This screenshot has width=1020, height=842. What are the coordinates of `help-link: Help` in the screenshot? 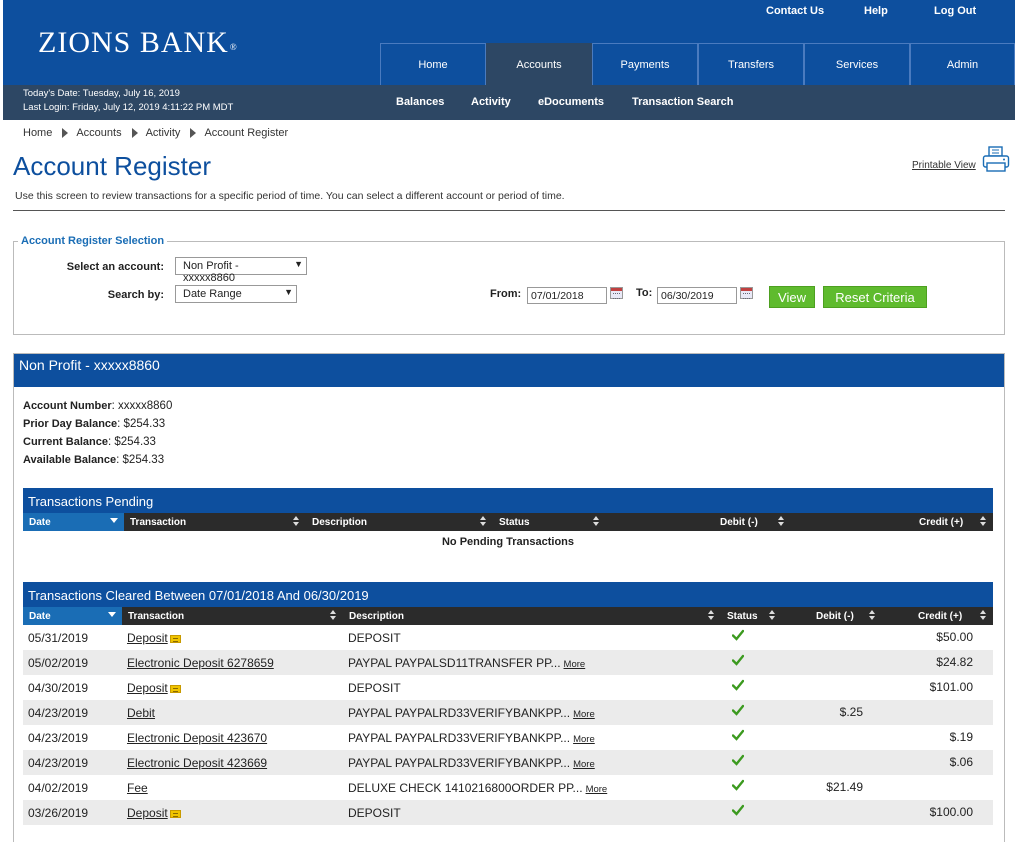 It's located at (876, 11).